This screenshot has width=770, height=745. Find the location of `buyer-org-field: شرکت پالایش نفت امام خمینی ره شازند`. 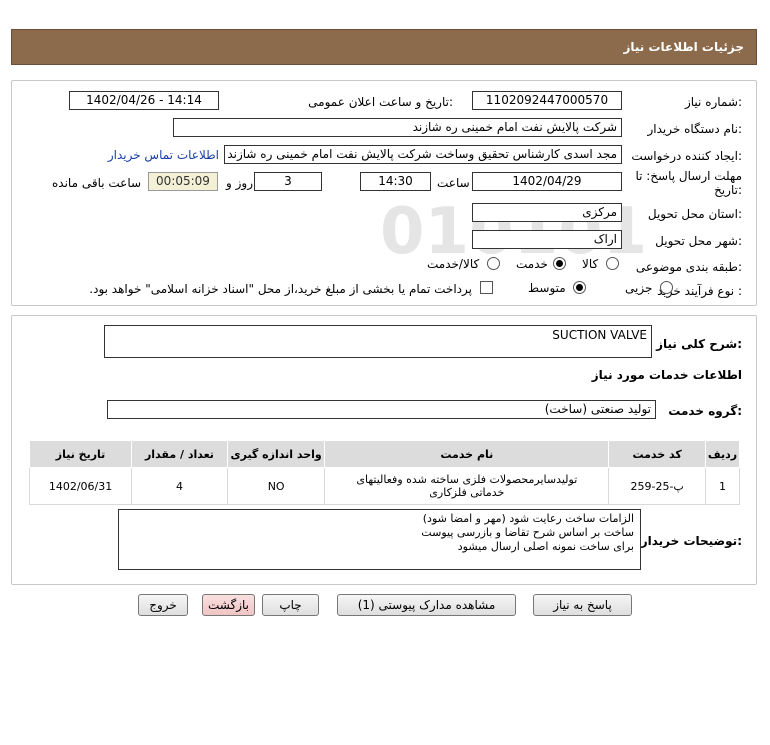

buyer-org-field: شرکت پالایش نفت امام خمینی ره شازند is located at coordinates (397, 127).